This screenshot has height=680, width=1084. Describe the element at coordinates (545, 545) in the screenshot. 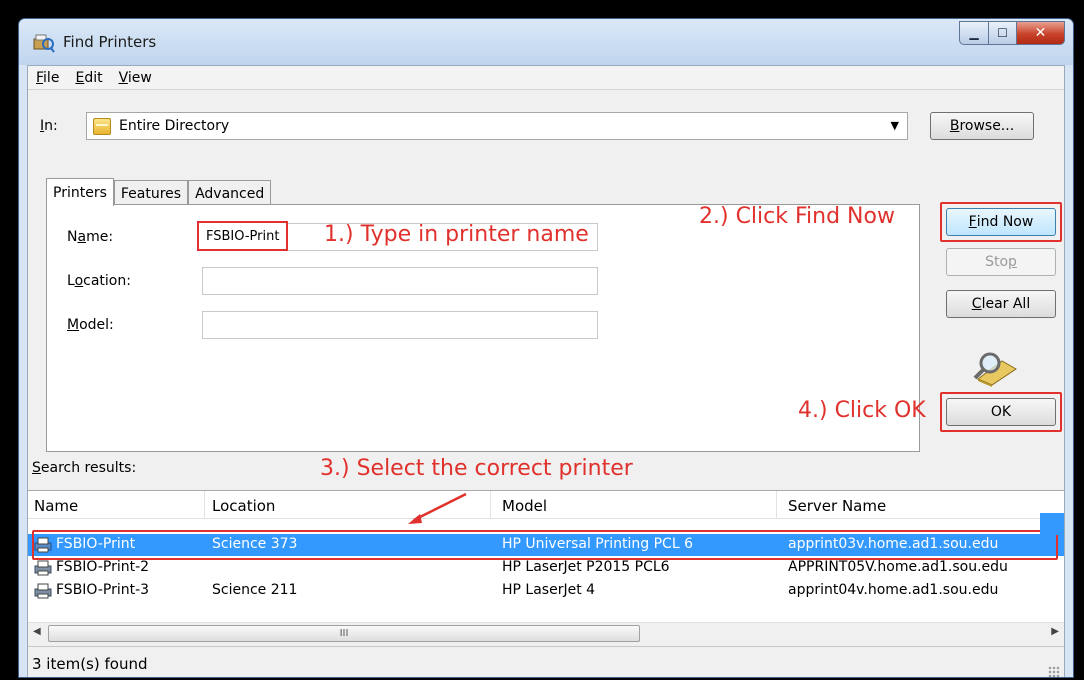

I see `selected-row-highlight` at that location.